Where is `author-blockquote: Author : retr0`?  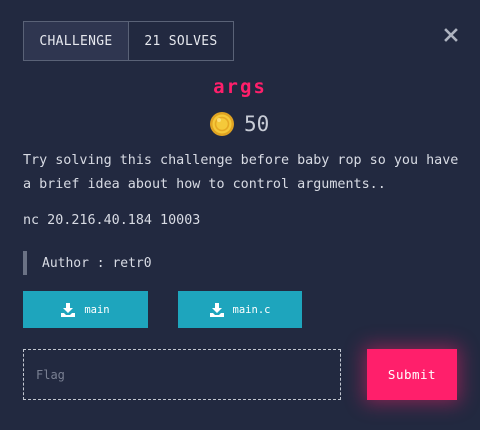 author-blockquote: Author : retr0 is located at coordinates (87, 263).